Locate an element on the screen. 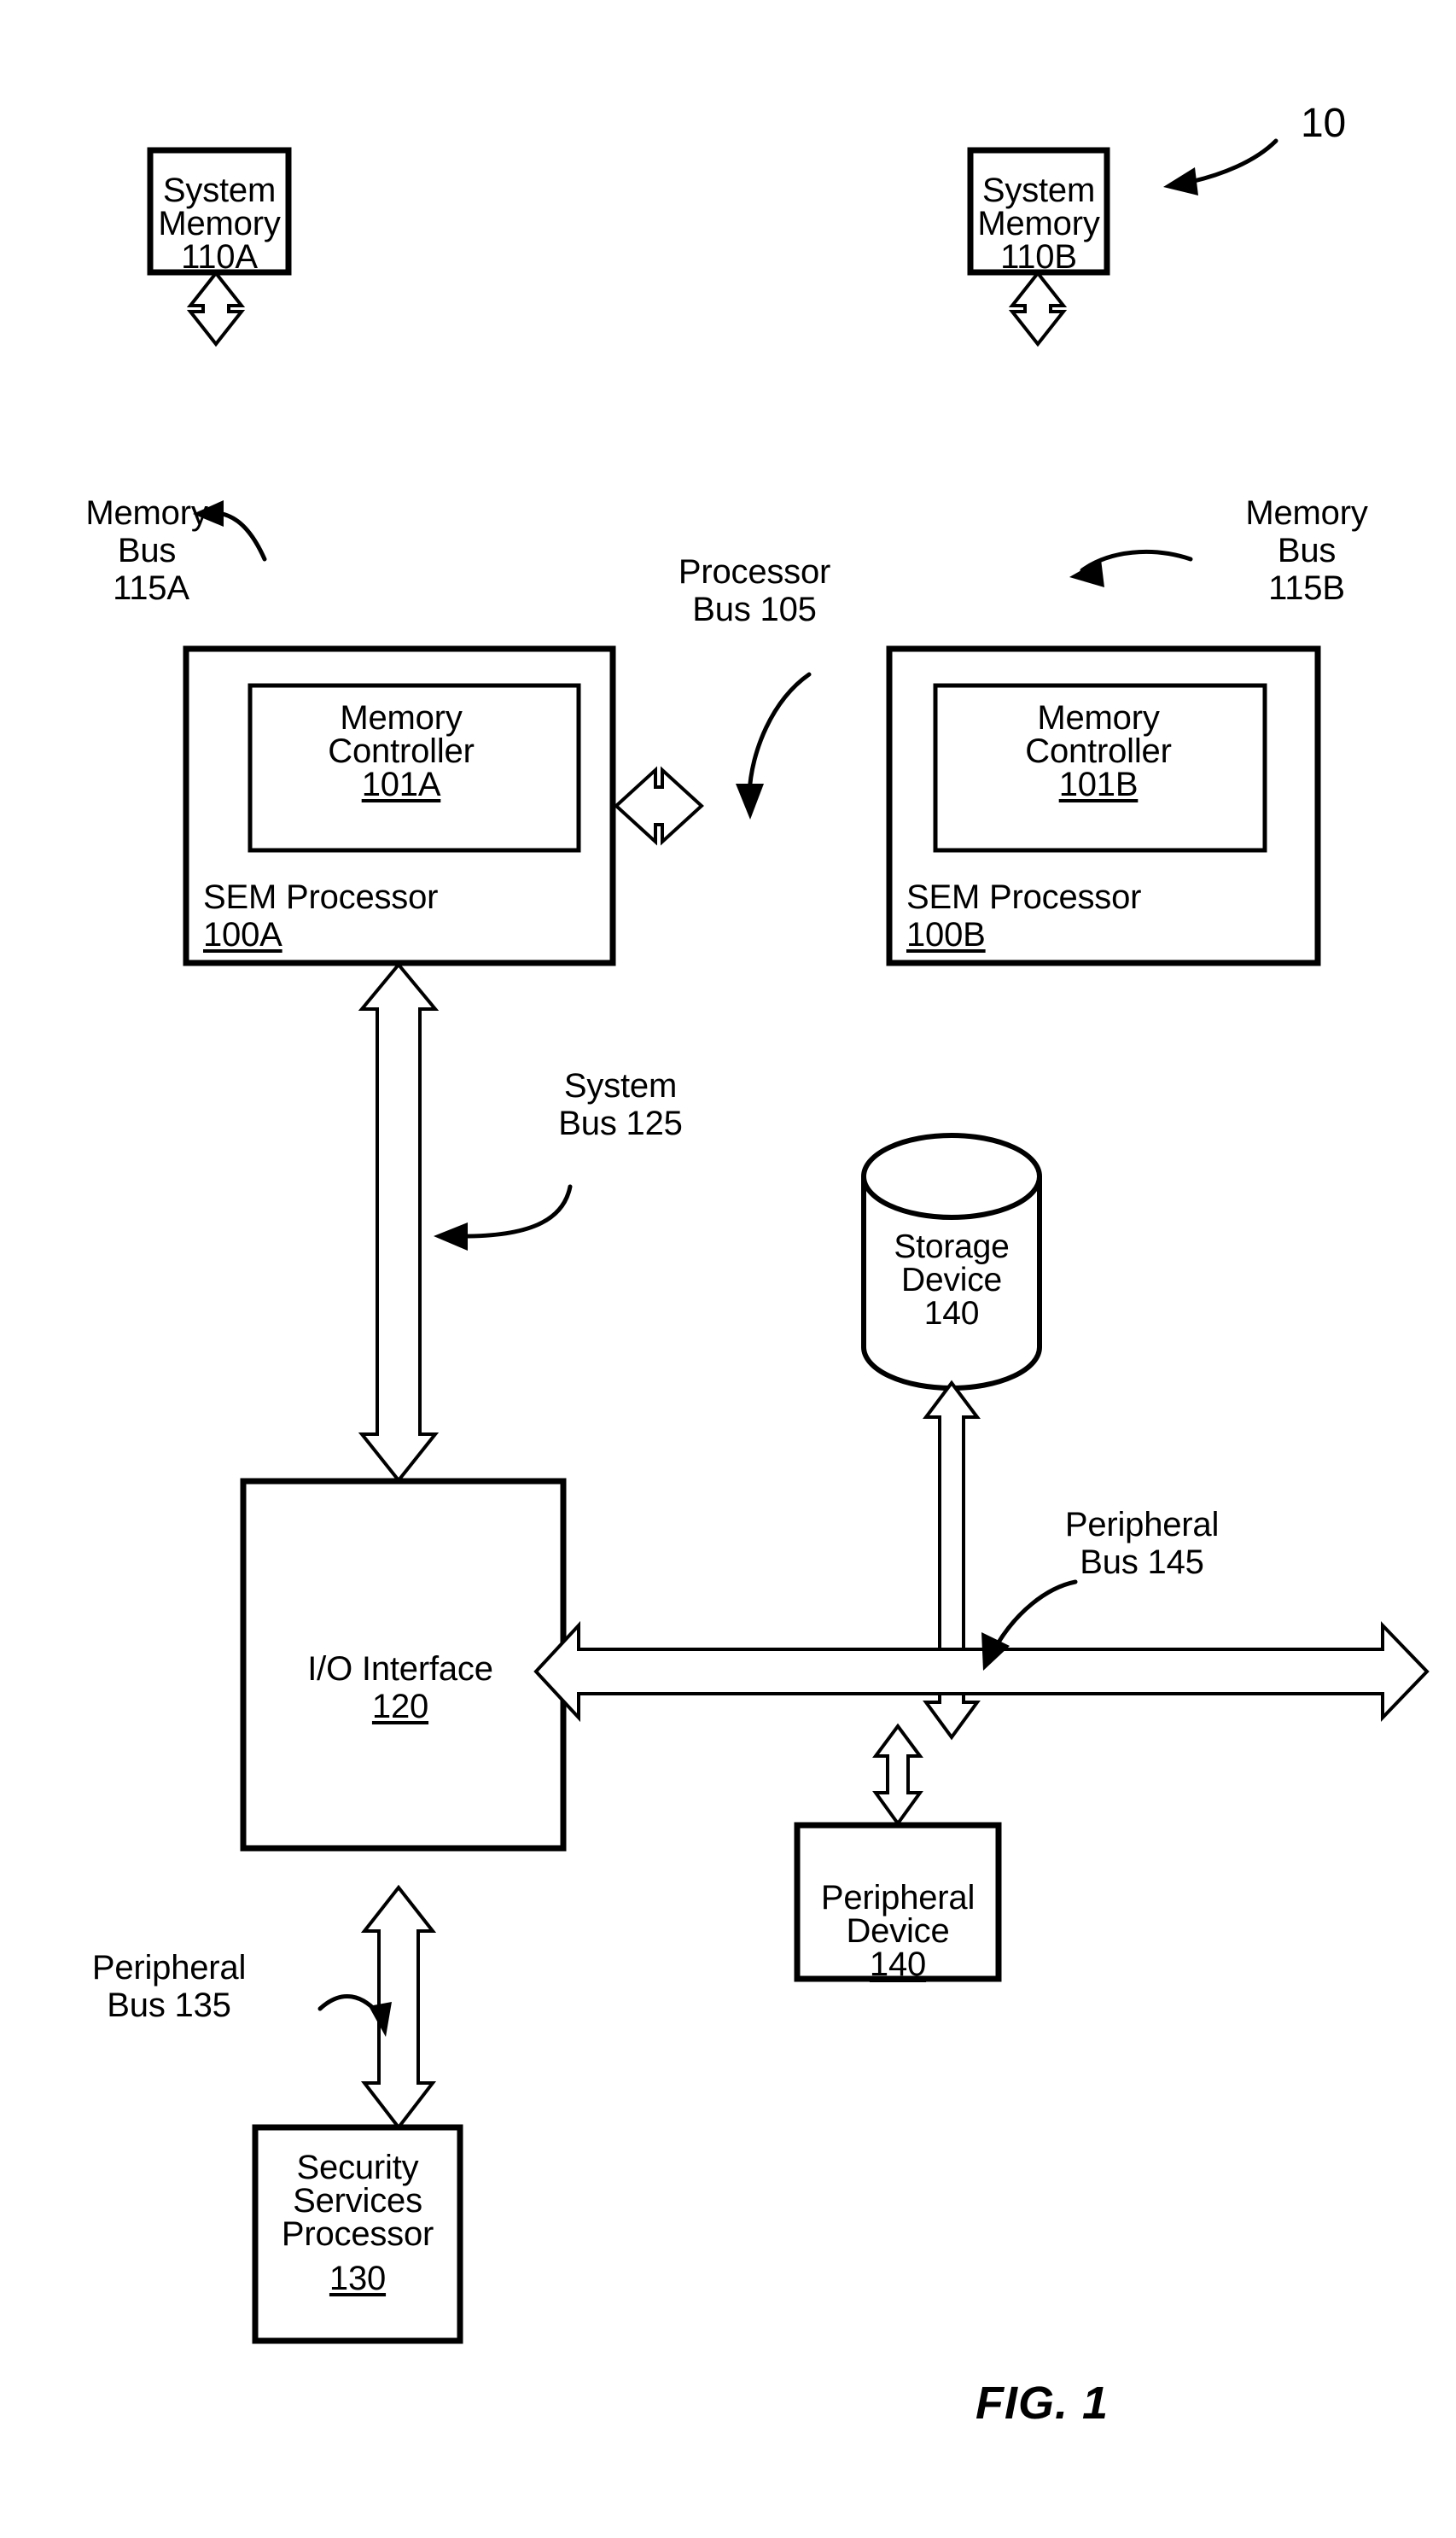  memory-bus-b-leader is located at coordinates (1131, 568).